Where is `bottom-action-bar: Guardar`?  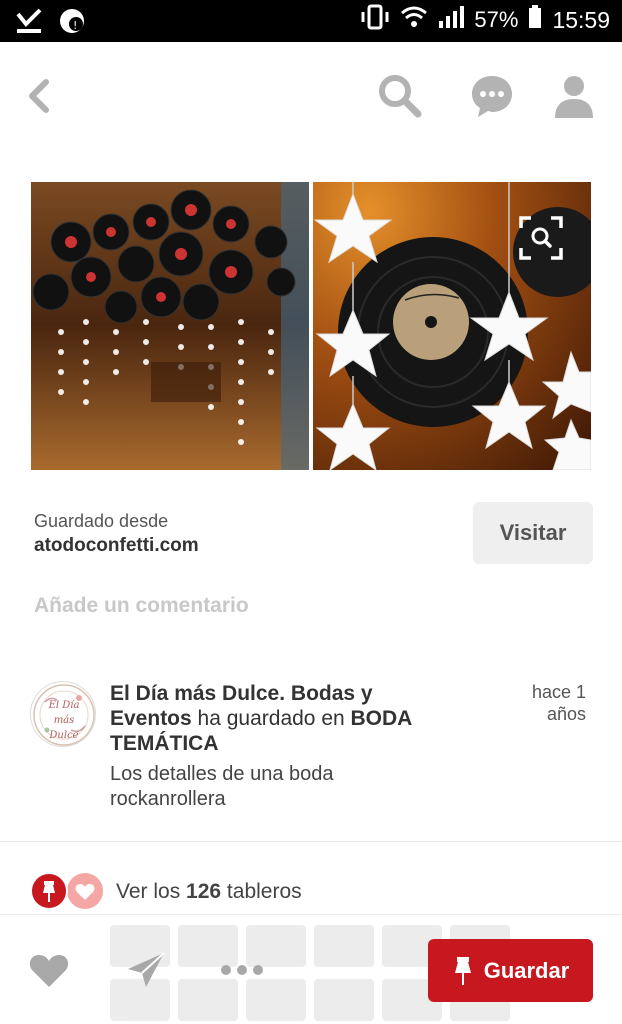 bottom-action-bar: Guardar is located at coordinates (311, 969).